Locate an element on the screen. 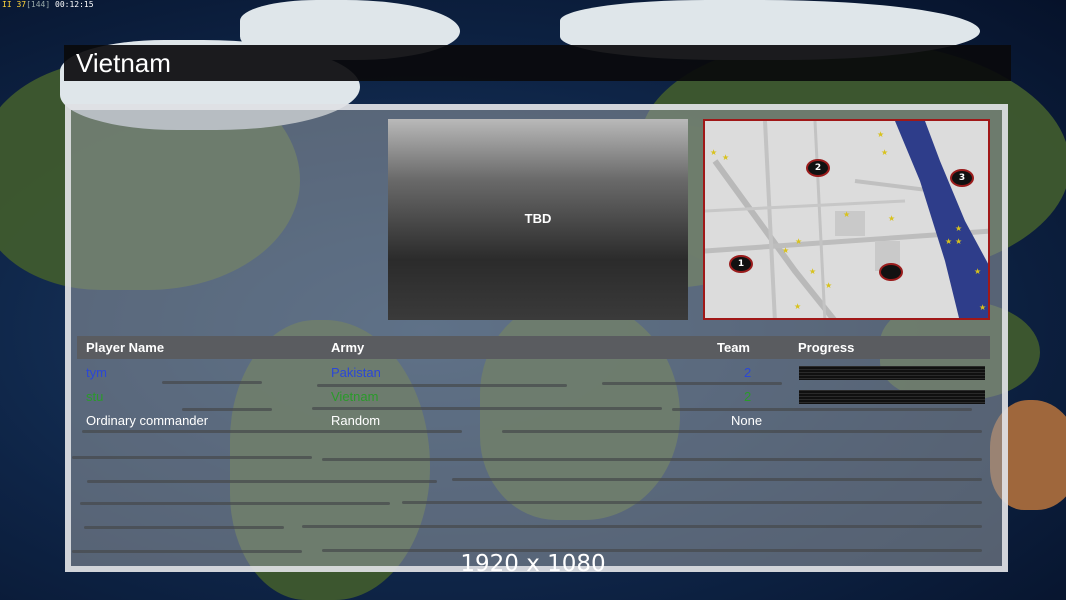 Image resolution: width=1066 pixels, height=600 pixels. map-title: Vietnam is located at coordinates (123, 63).